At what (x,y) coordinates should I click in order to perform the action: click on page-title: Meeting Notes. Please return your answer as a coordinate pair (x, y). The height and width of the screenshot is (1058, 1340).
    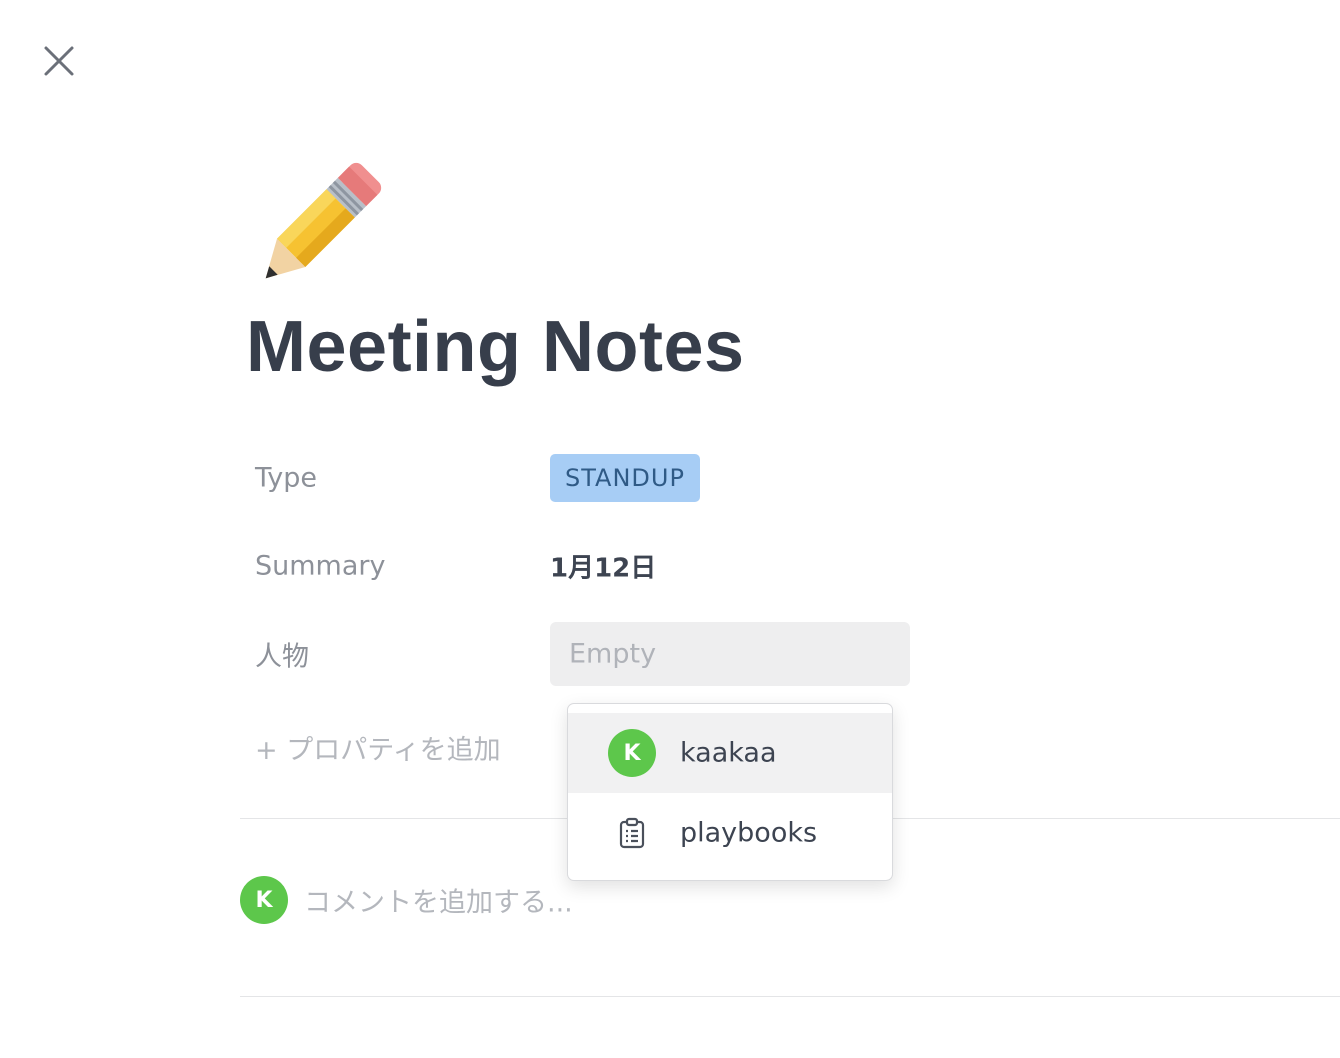
    Looking at the image, I should click on (495, 347).